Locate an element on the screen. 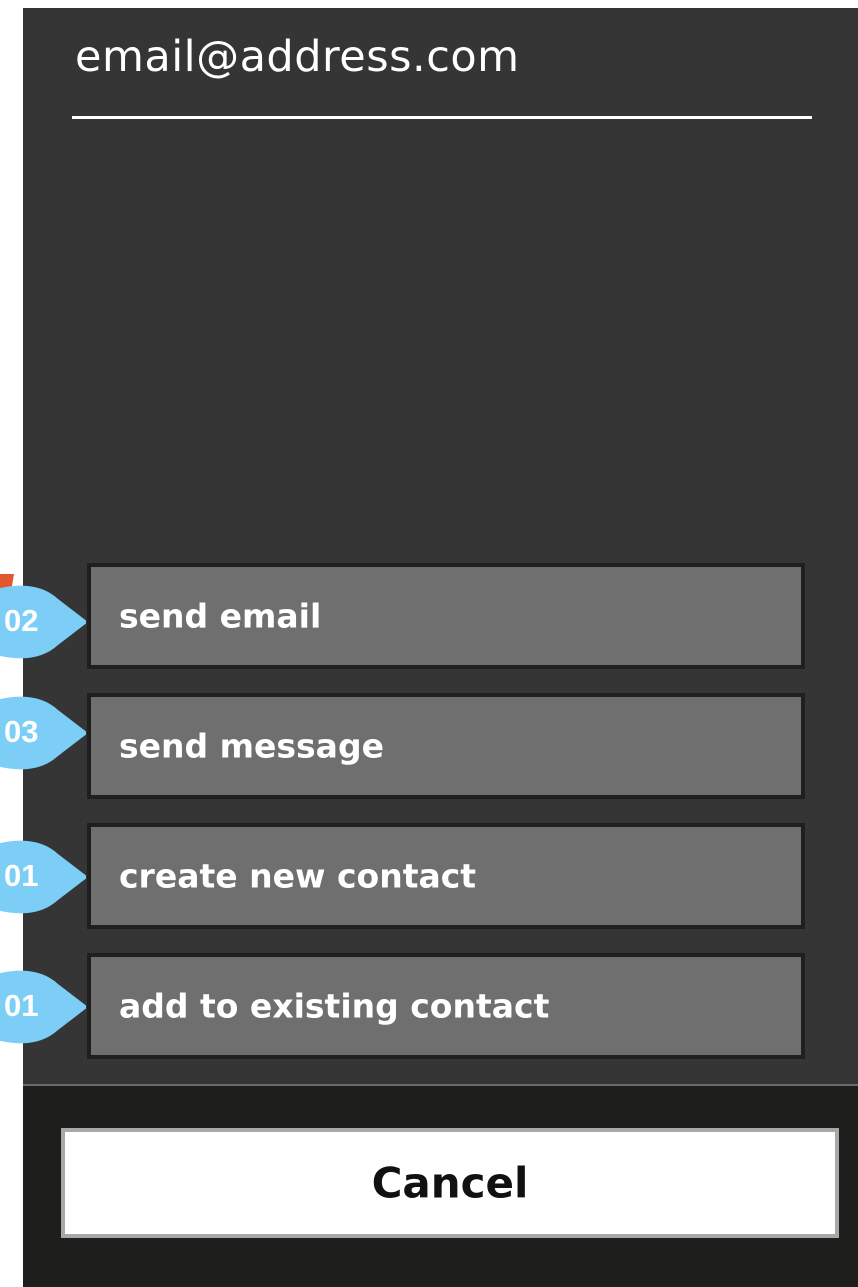 The width and height of the screenshot is (858, 1287). send-email-label: send email is located at coordinates (220, 616).